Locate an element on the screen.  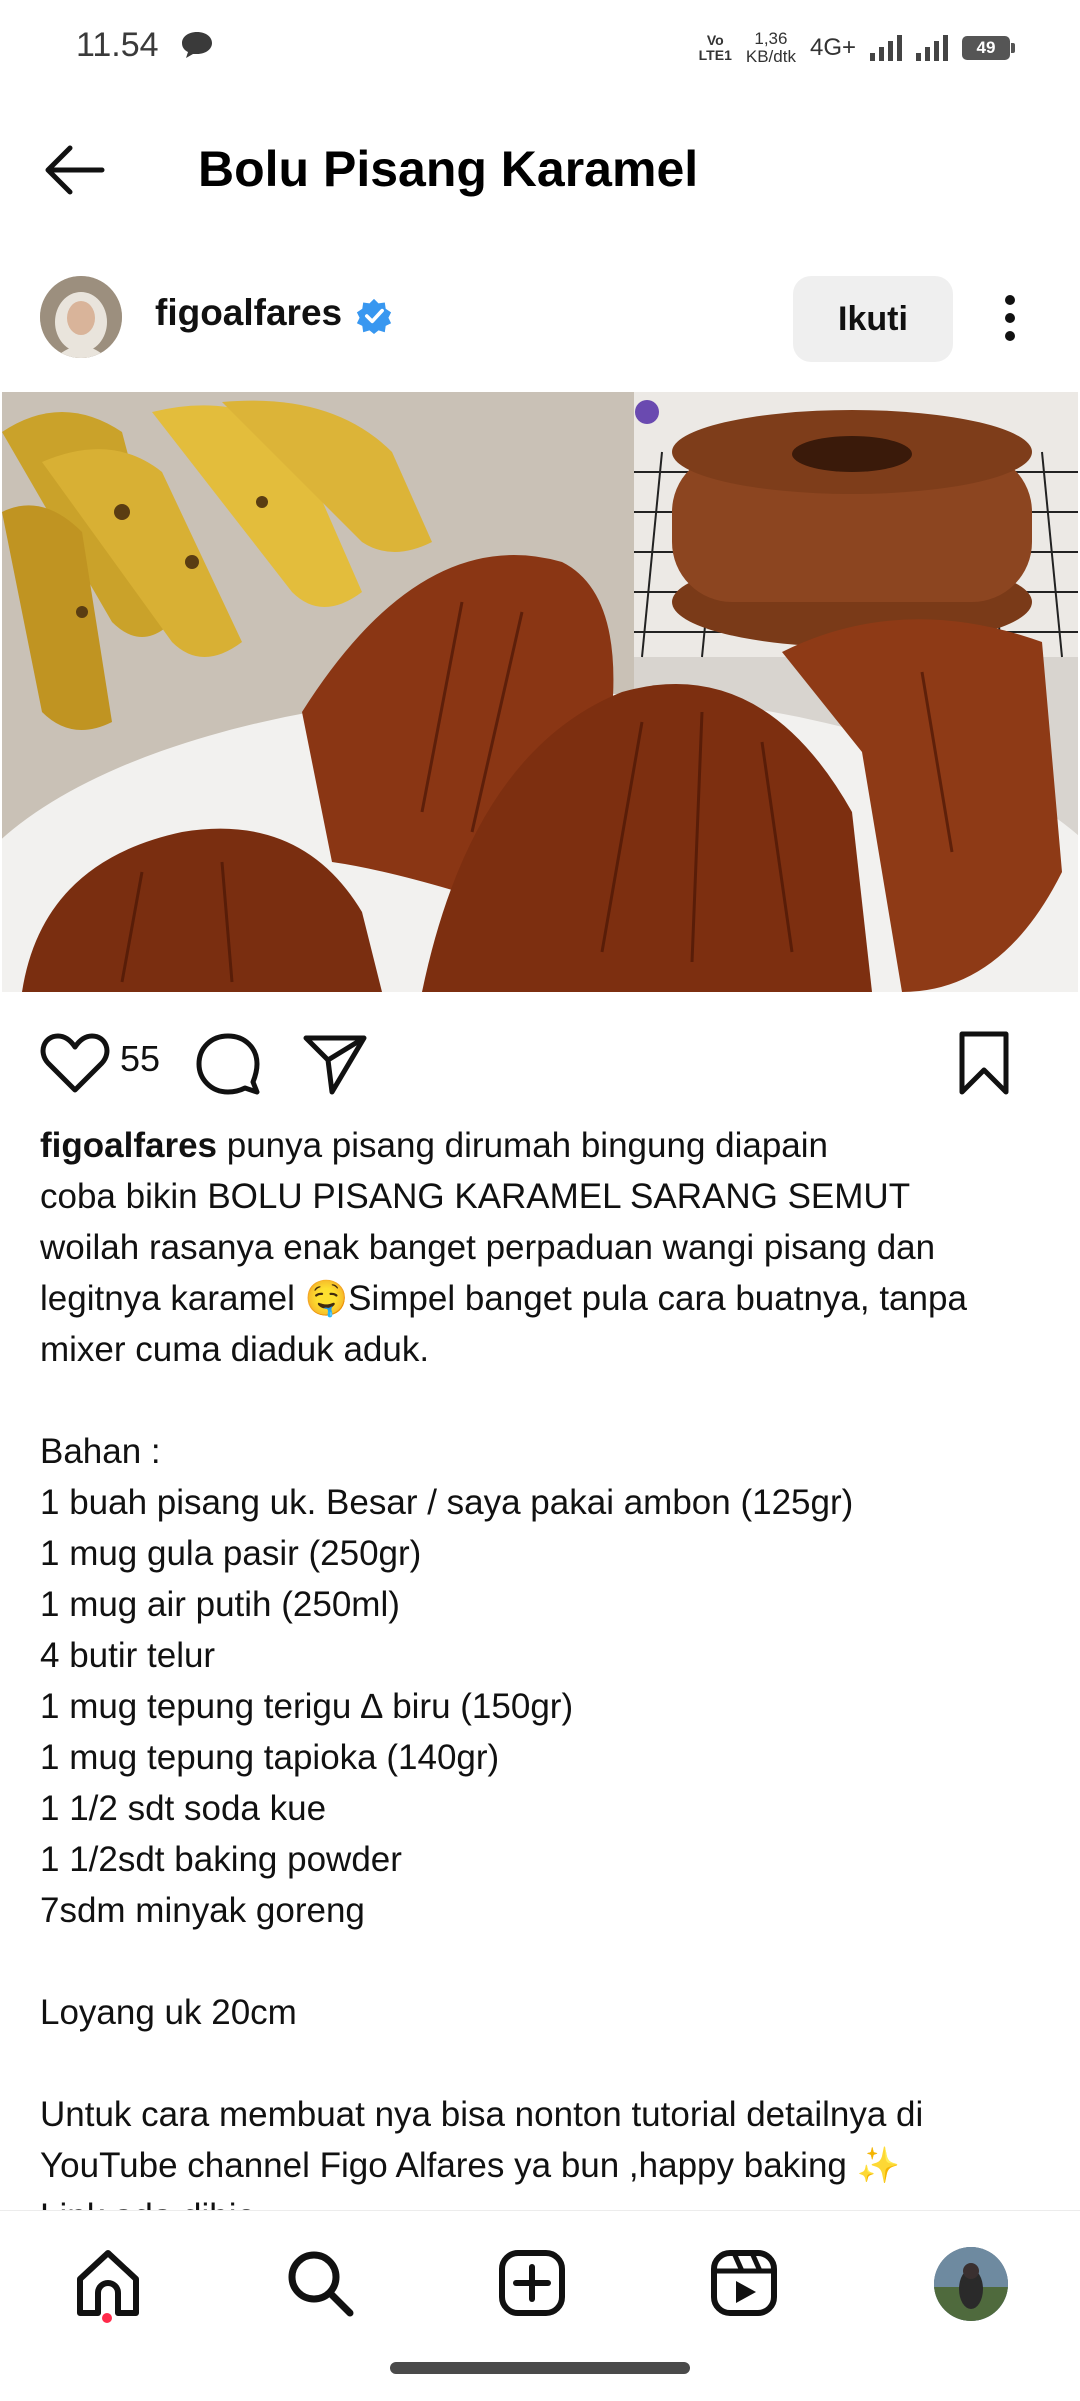
bookmark-icon is located at coordinates (984, 1063).